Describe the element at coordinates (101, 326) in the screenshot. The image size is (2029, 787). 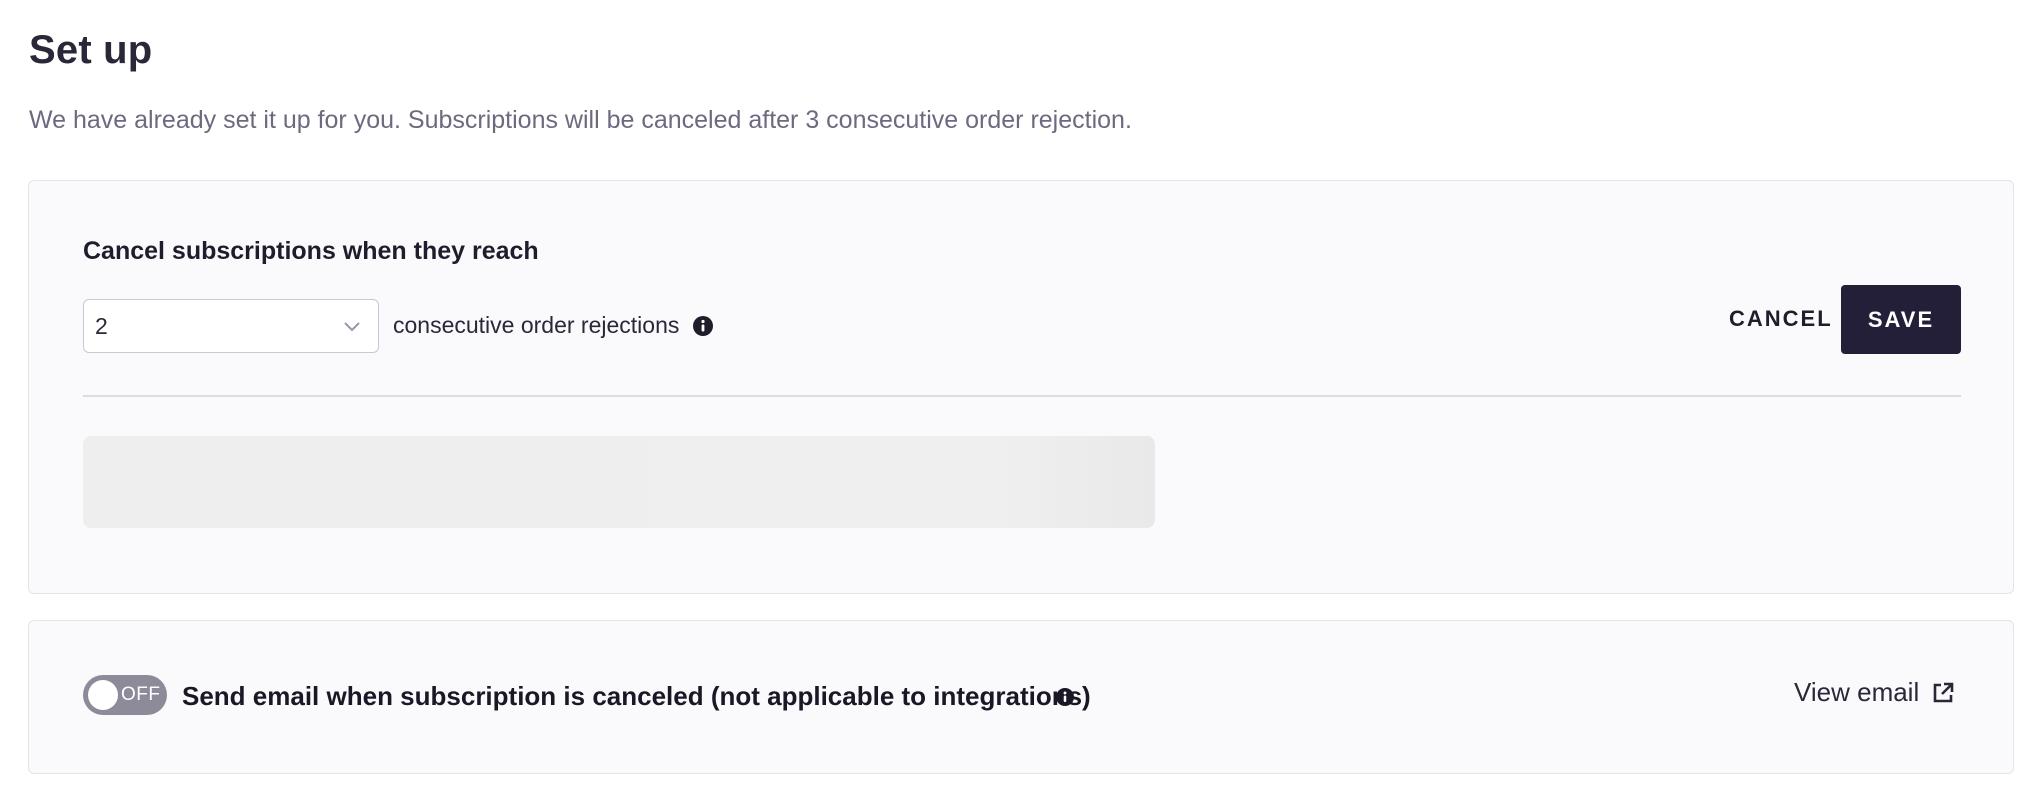
I see `select-value: 2` at that location.